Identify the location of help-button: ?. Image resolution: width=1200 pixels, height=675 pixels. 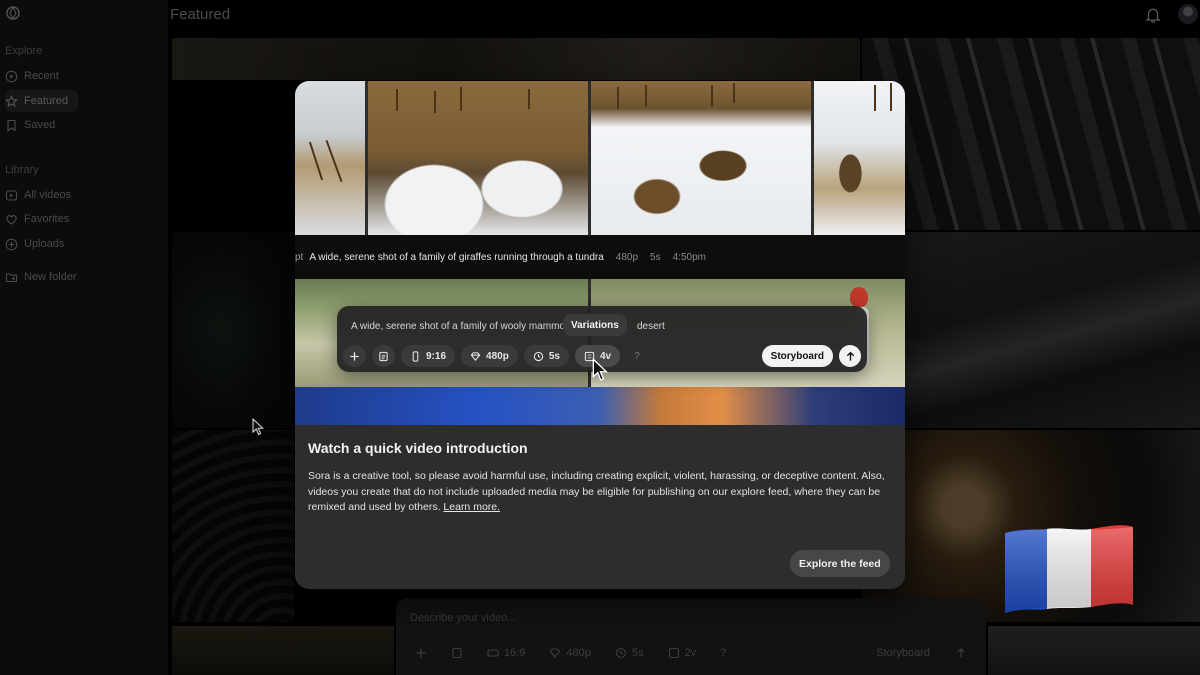
(637, 356).